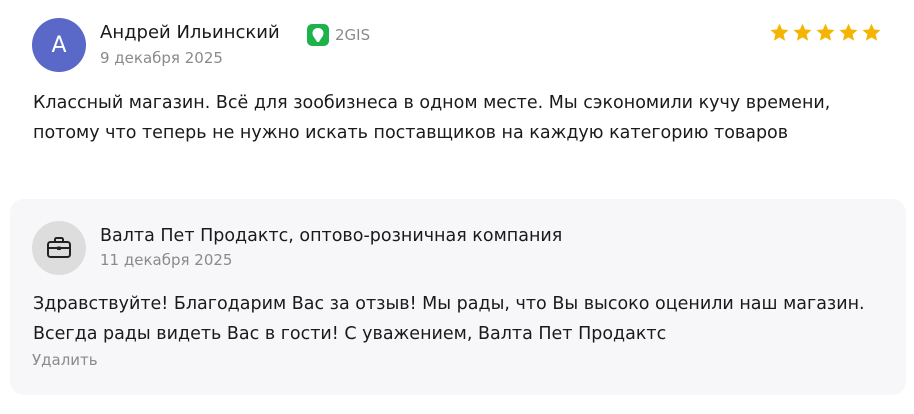 This screenshot has height=414, width=914. What do you see at coordinates (353, 35) in the screenshot?
I see `source-label: 2GIS` at bounding box center [353, 35].